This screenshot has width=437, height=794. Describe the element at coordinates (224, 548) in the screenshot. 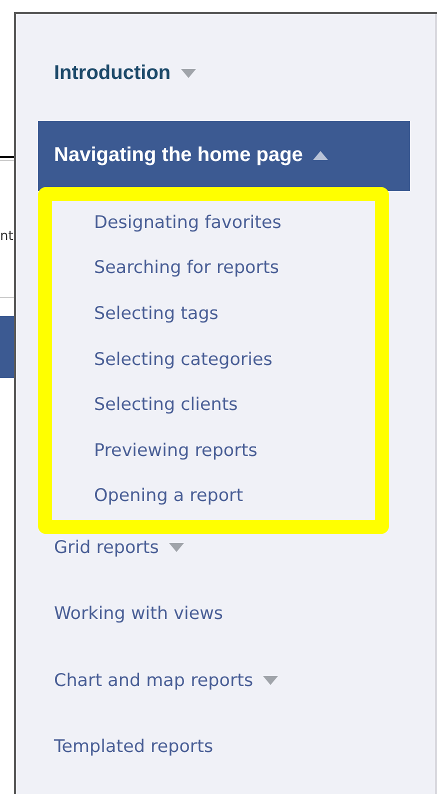

I see `toc-item: Grid reports` at that location.